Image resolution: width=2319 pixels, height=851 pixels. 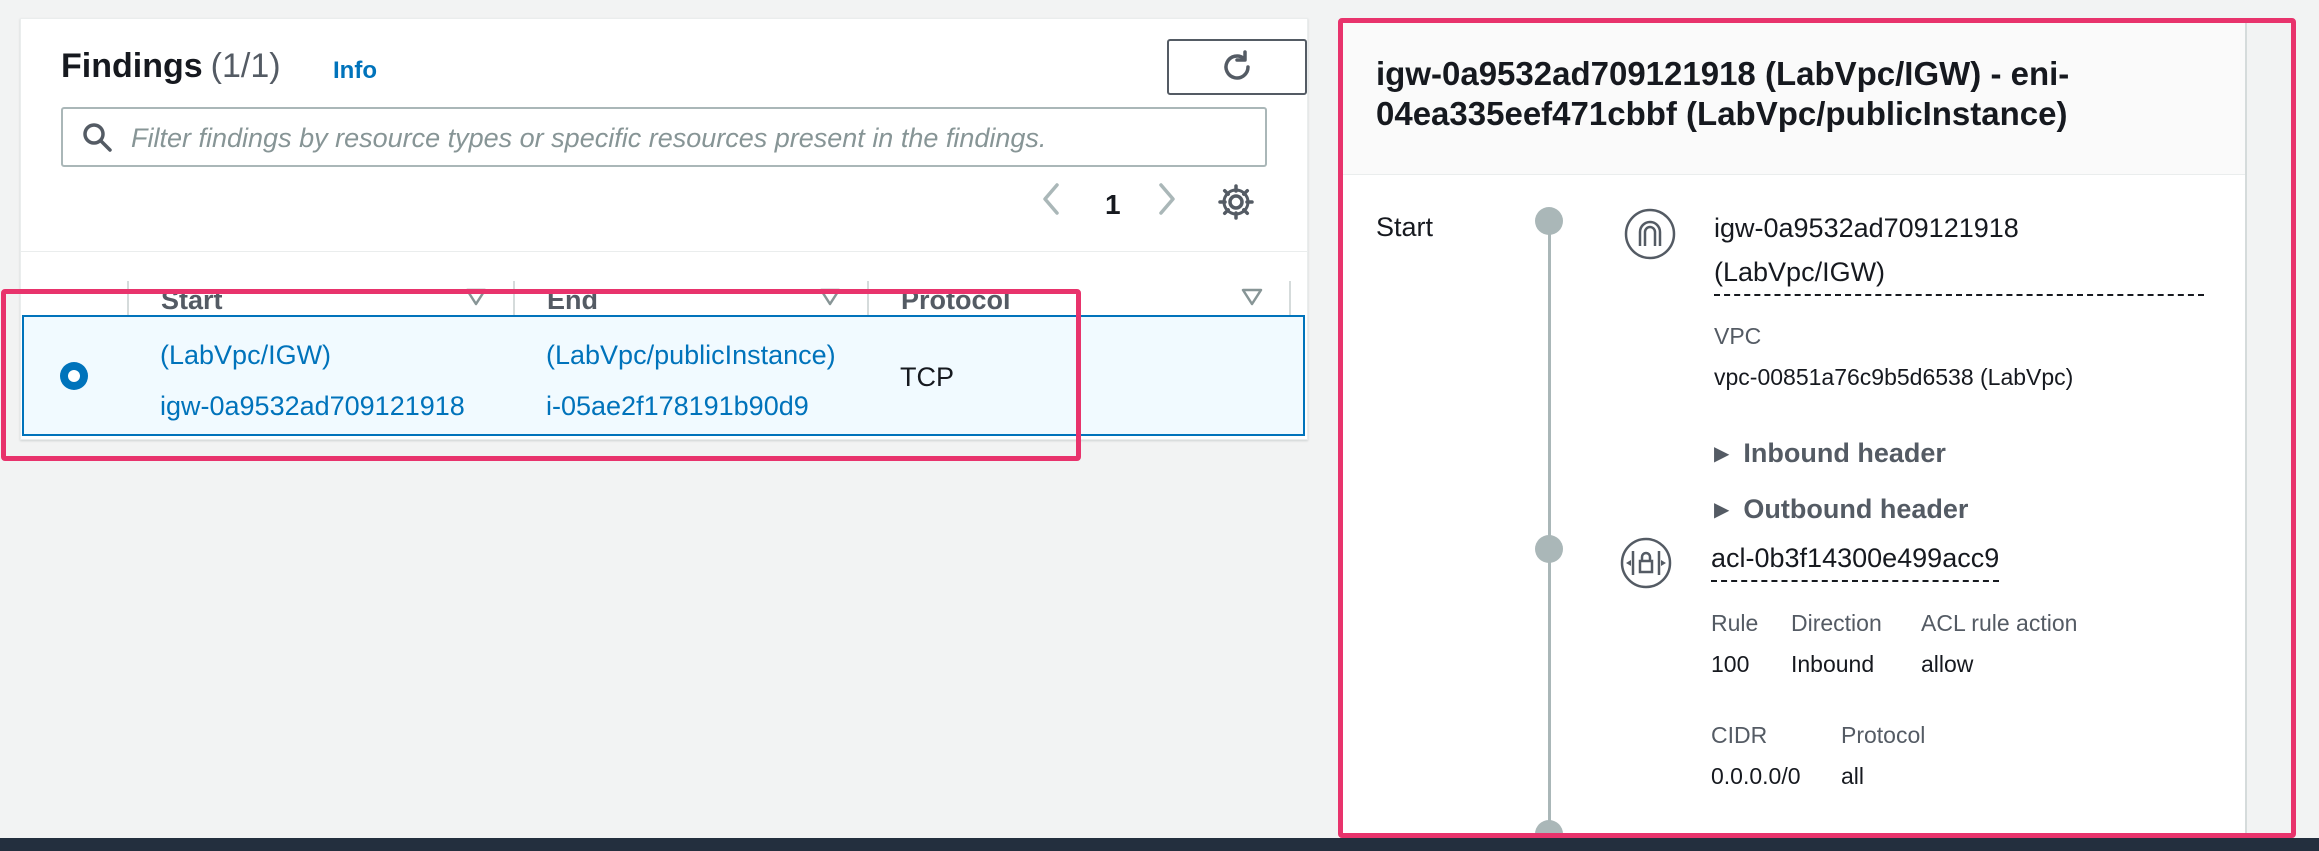 What do you see at coordinates (572, 300) in the screenshot?
I see `column-header-end: End` at bounding box center [572, 300].